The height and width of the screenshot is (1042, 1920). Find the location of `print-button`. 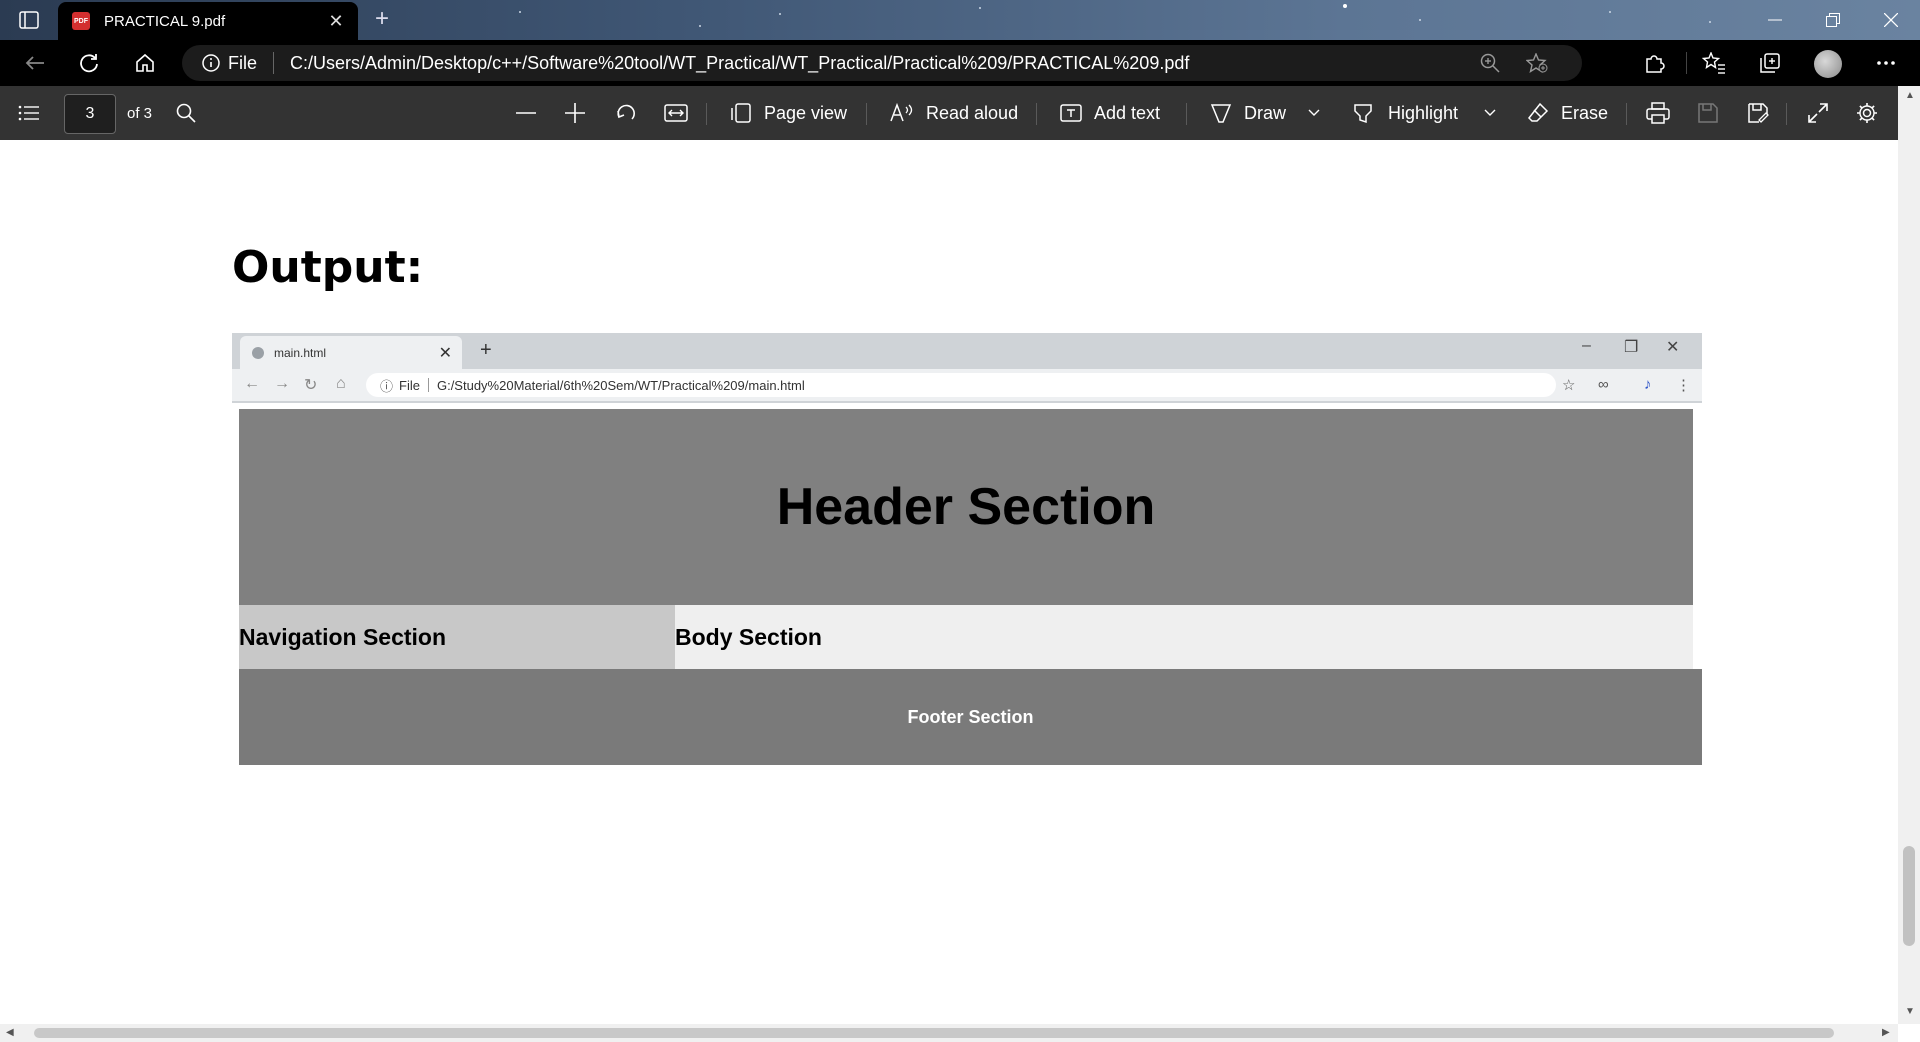

print-button is located at coordinates (1658, 113).